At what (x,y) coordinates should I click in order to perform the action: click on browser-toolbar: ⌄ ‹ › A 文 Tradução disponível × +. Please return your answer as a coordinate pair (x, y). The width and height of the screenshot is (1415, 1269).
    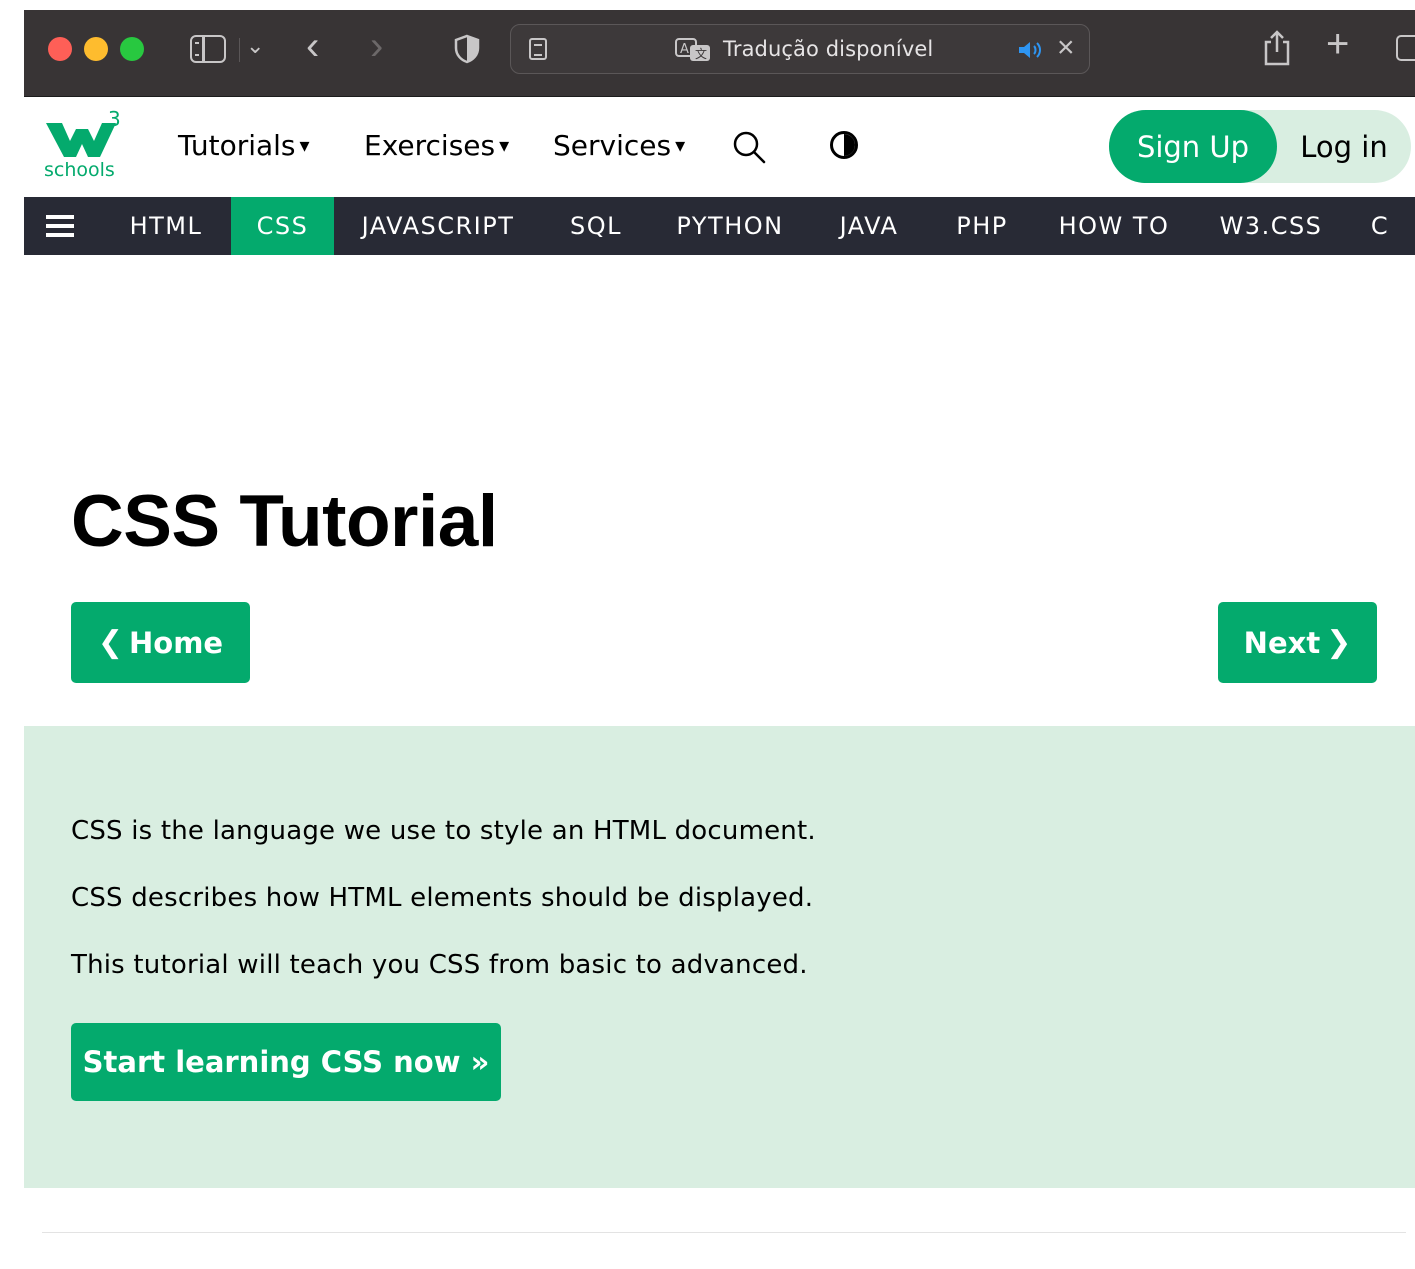
    Looking at the image, I should click on (719, 53).